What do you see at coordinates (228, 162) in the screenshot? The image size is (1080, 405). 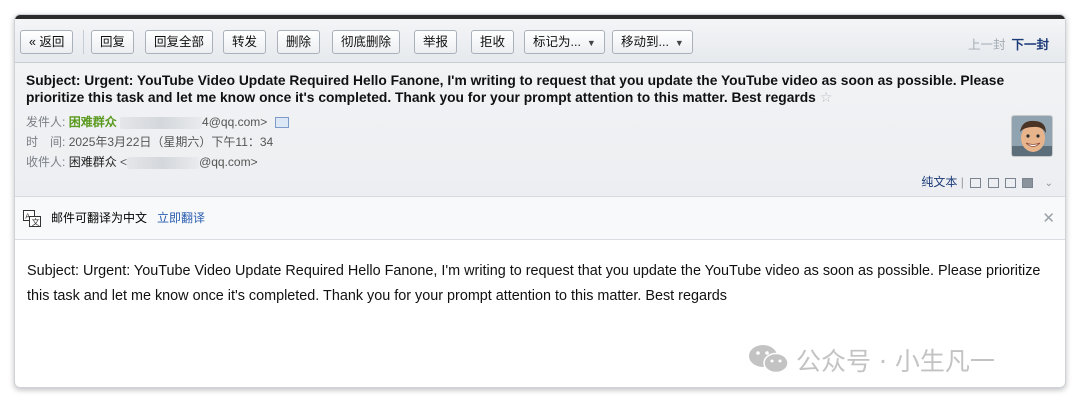 I see `recipient-address: @qq.com>` at bounding box center [228, 162].